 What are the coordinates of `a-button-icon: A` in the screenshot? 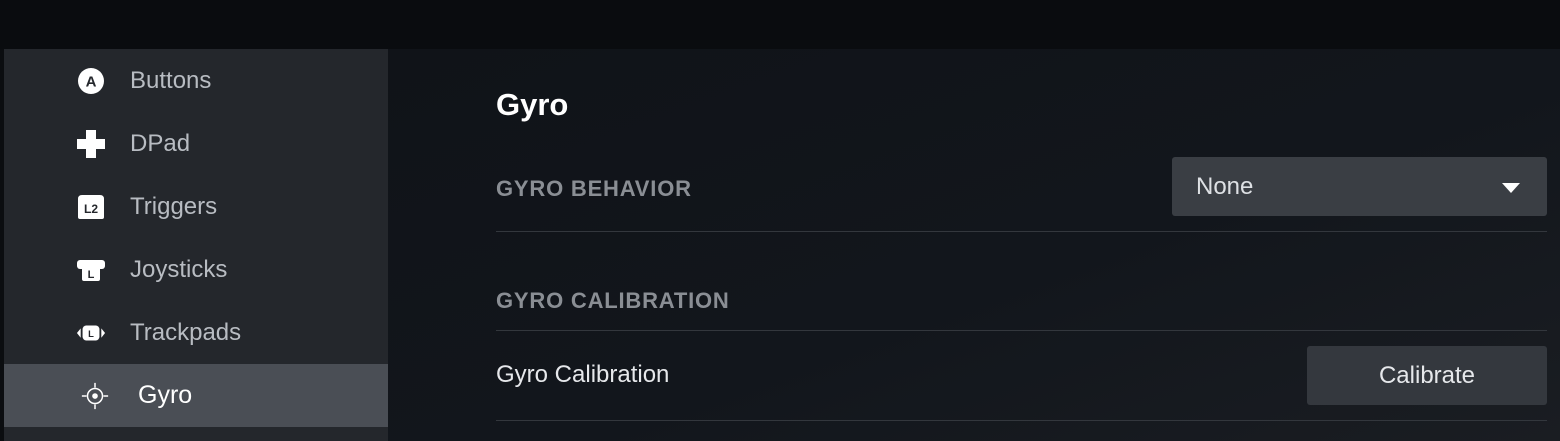 It's located at (91, 81).